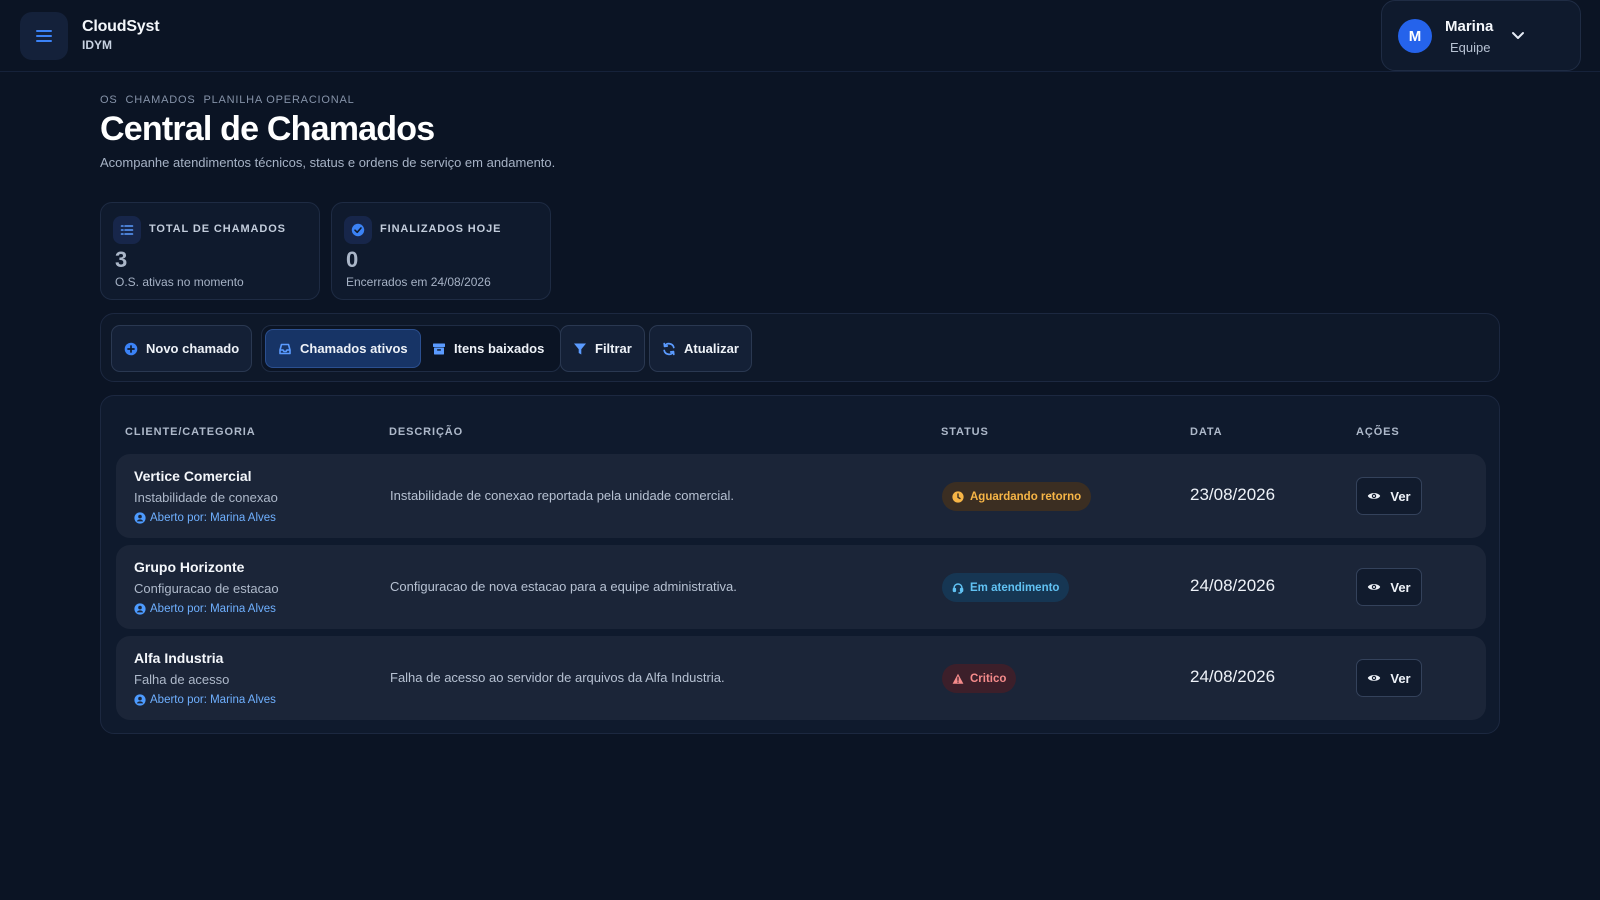 The height and width of the screenshot is (900, 1600). I want to click on stat-note: Encerrados em 24/08/2026, so click(418, 282).